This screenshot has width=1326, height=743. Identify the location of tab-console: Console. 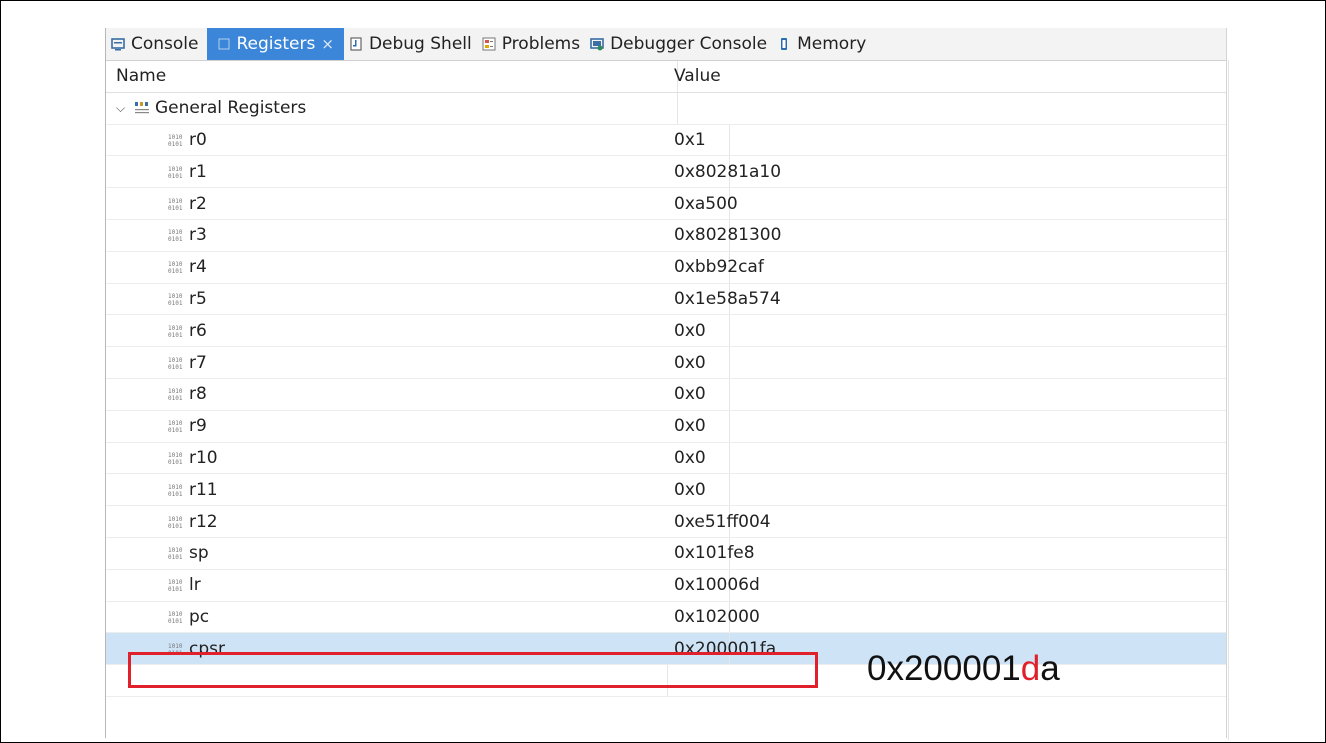
(155, 44).